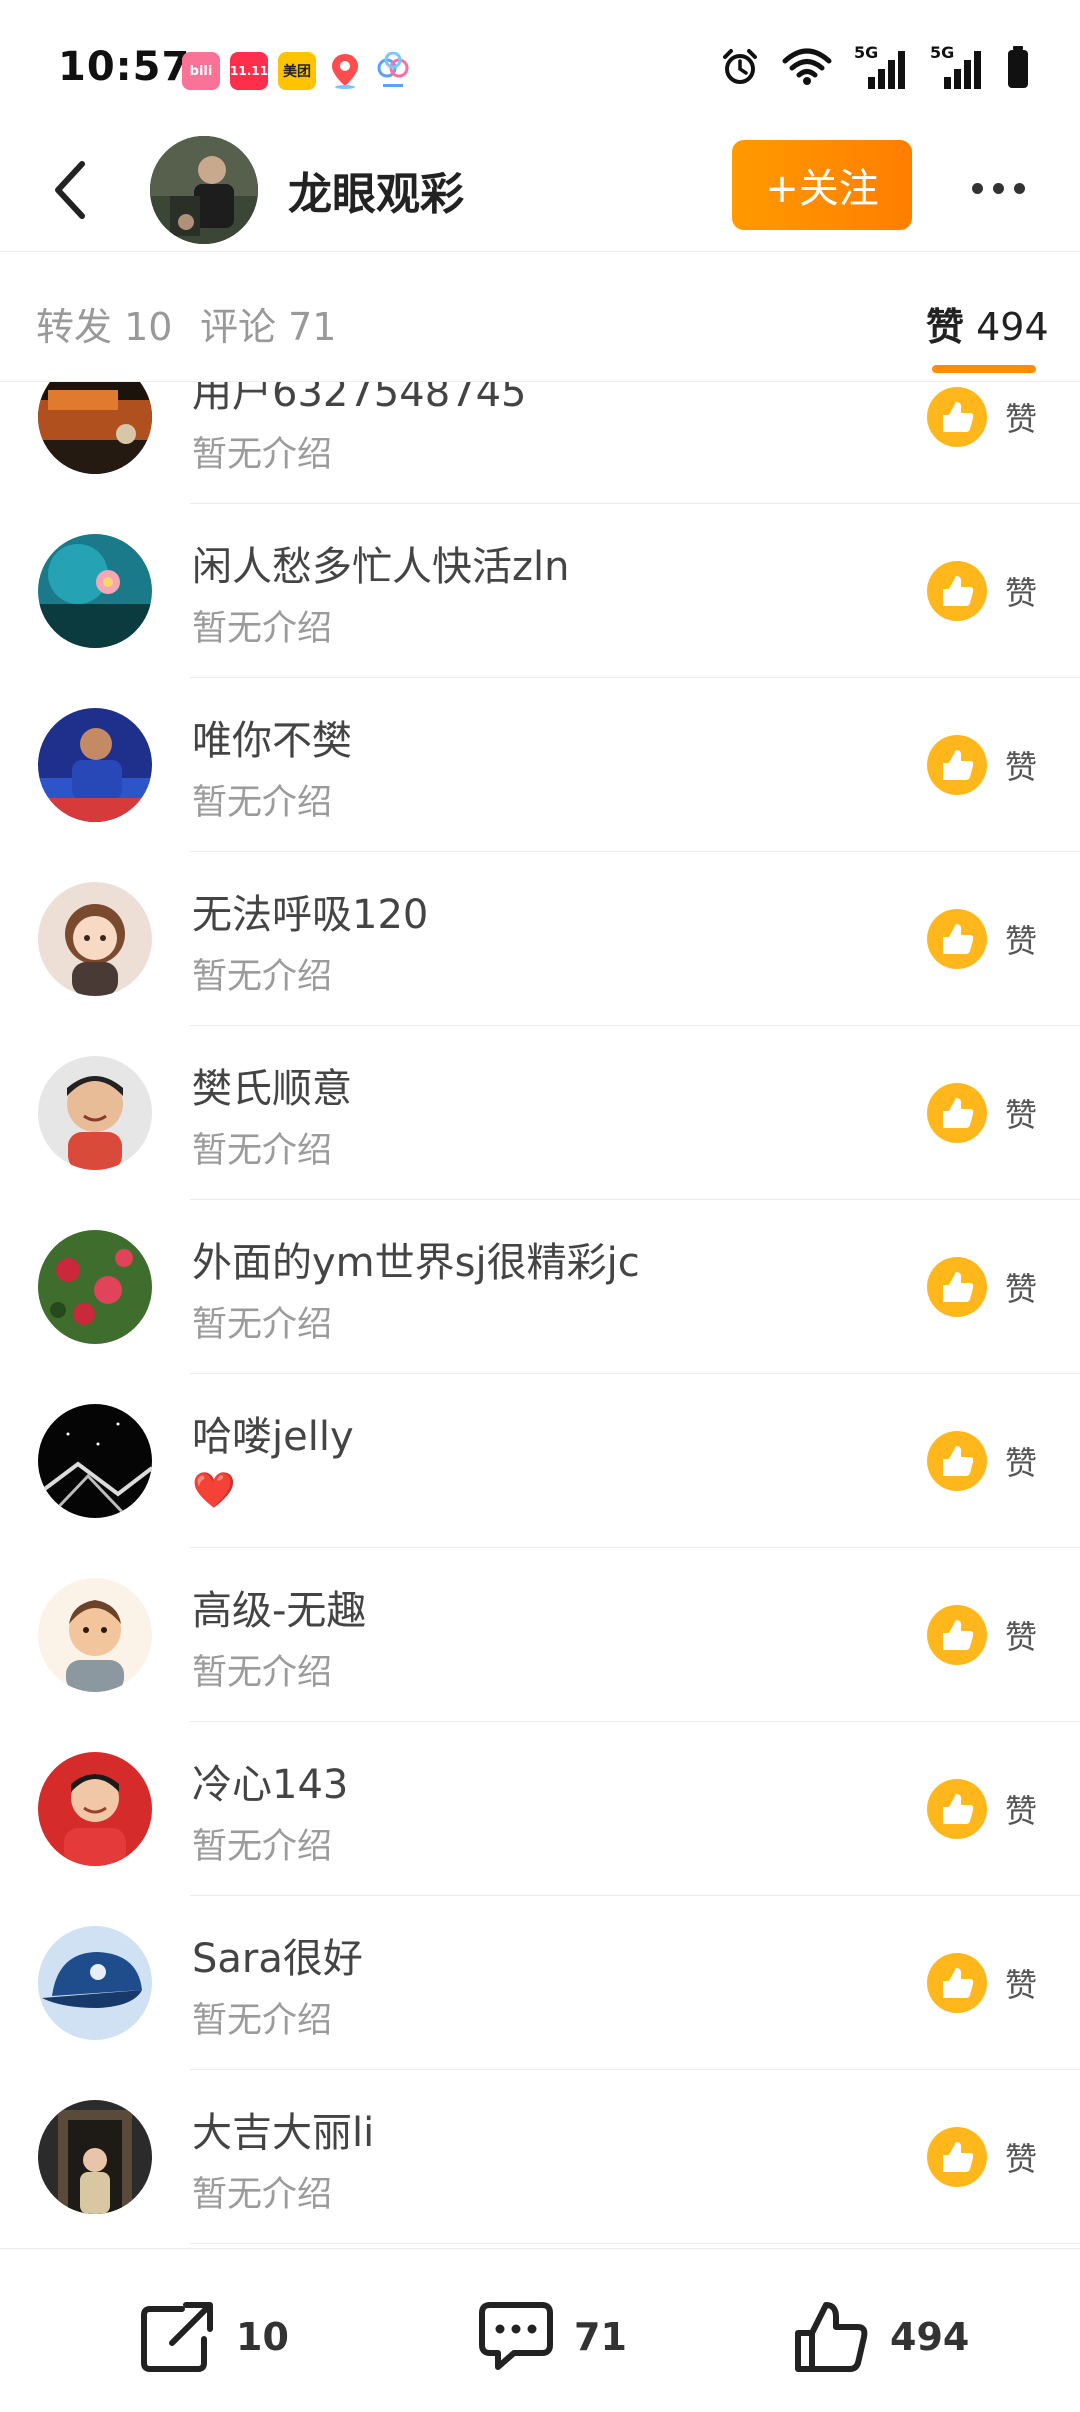 The image size is (1080, 2412). What do you see at coordinates (540, 939) in the screenshot?
I see `liker-row: 无法呼吸120 暂无介绍 赞` at bounding box center [540, 939].